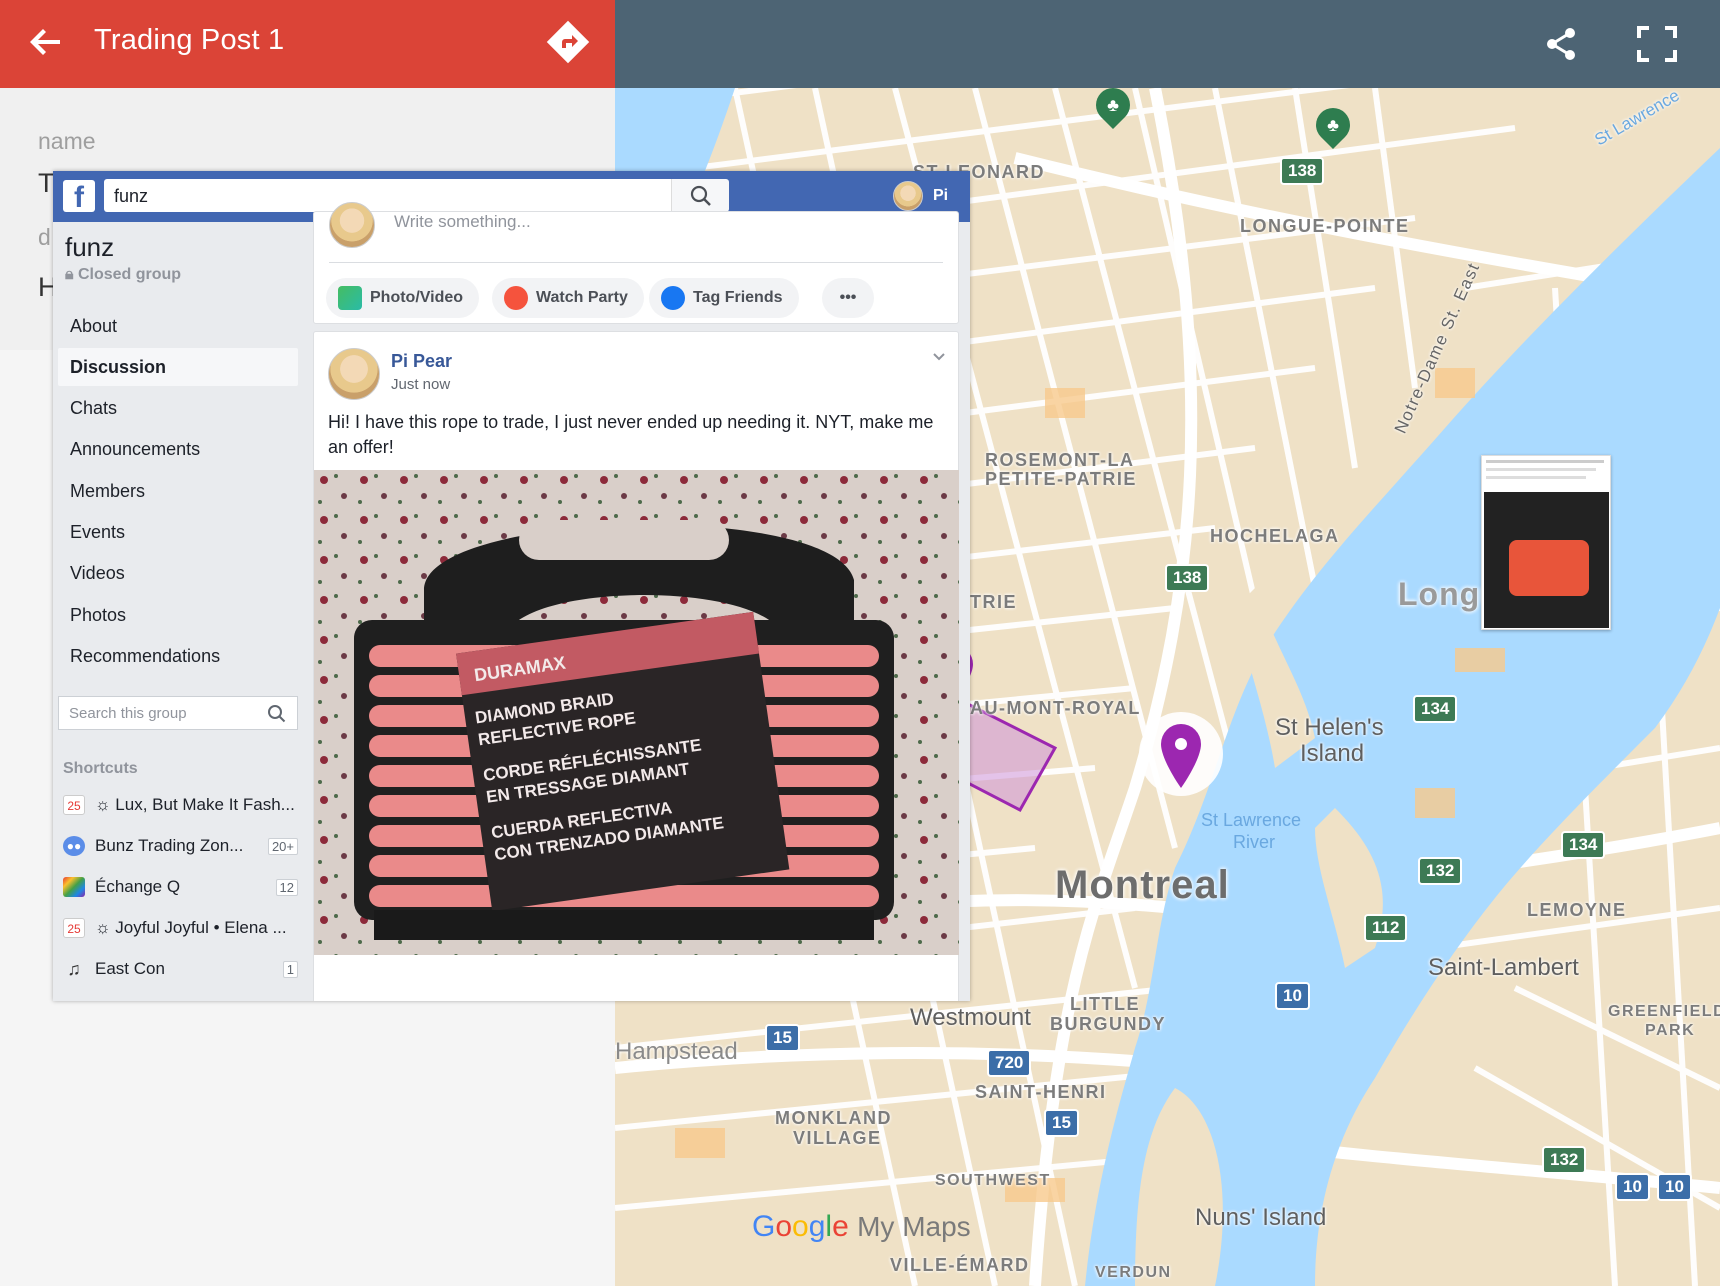  What do you see at coordinates (71, 274) in the screenshot?
I see `lock-icon: 🔒︎` at bounding box center [71, 274].